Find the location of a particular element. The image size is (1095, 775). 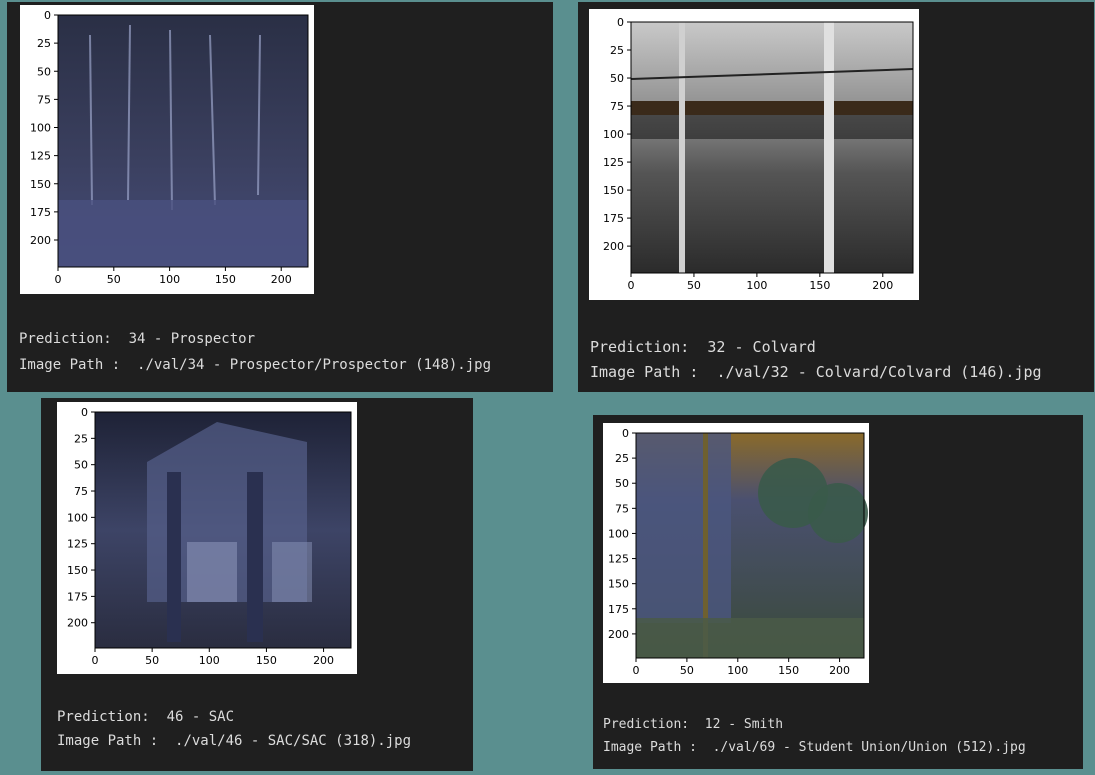

prediction-line: Prediction: 34 - Prospector is located at coordinates (137, 339).